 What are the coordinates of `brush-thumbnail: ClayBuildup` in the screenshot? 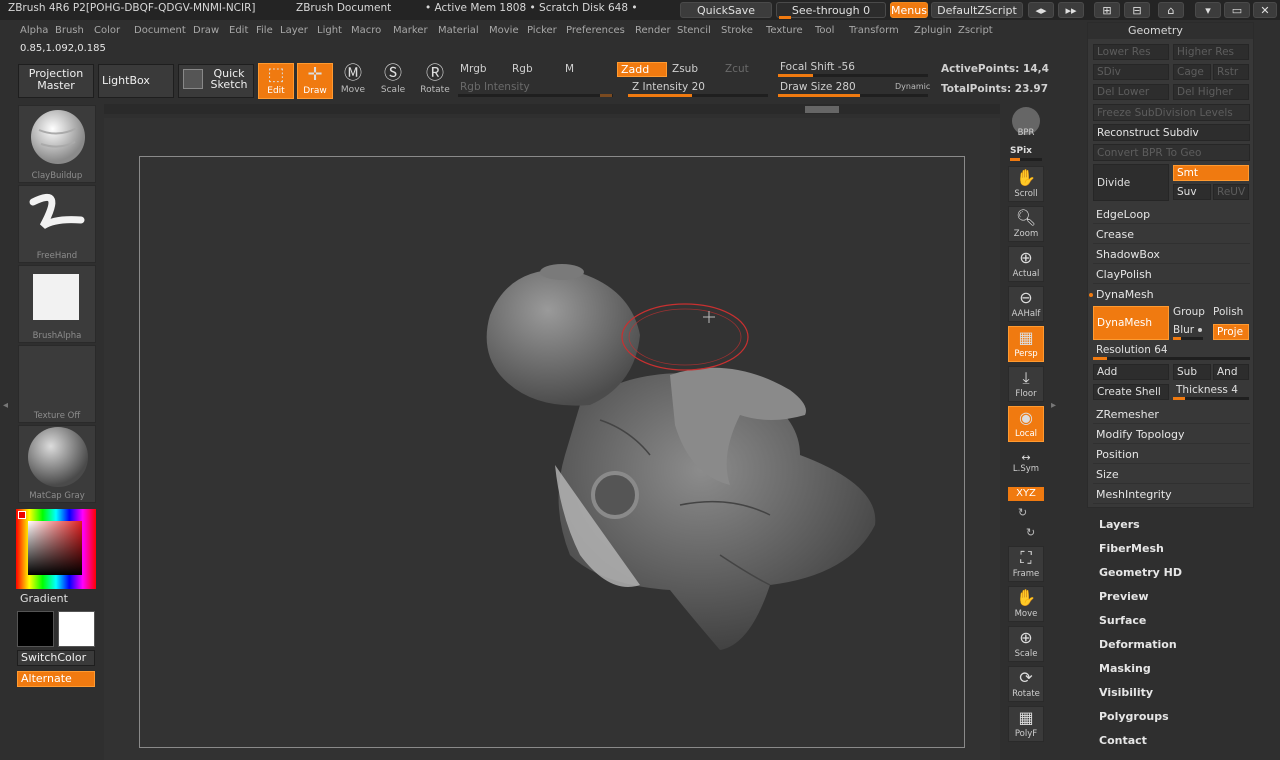 It's located at (57, 144).